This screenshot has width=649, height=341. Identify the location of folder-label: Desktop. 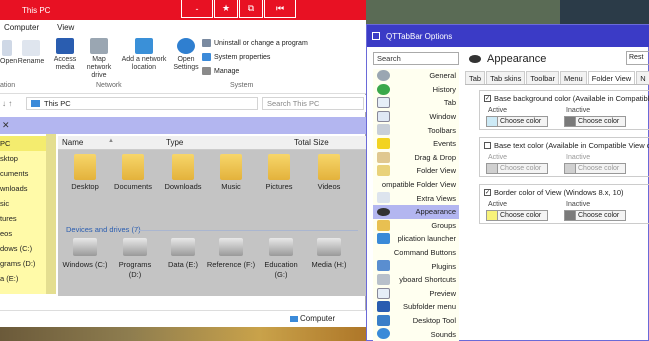
(85, 186).